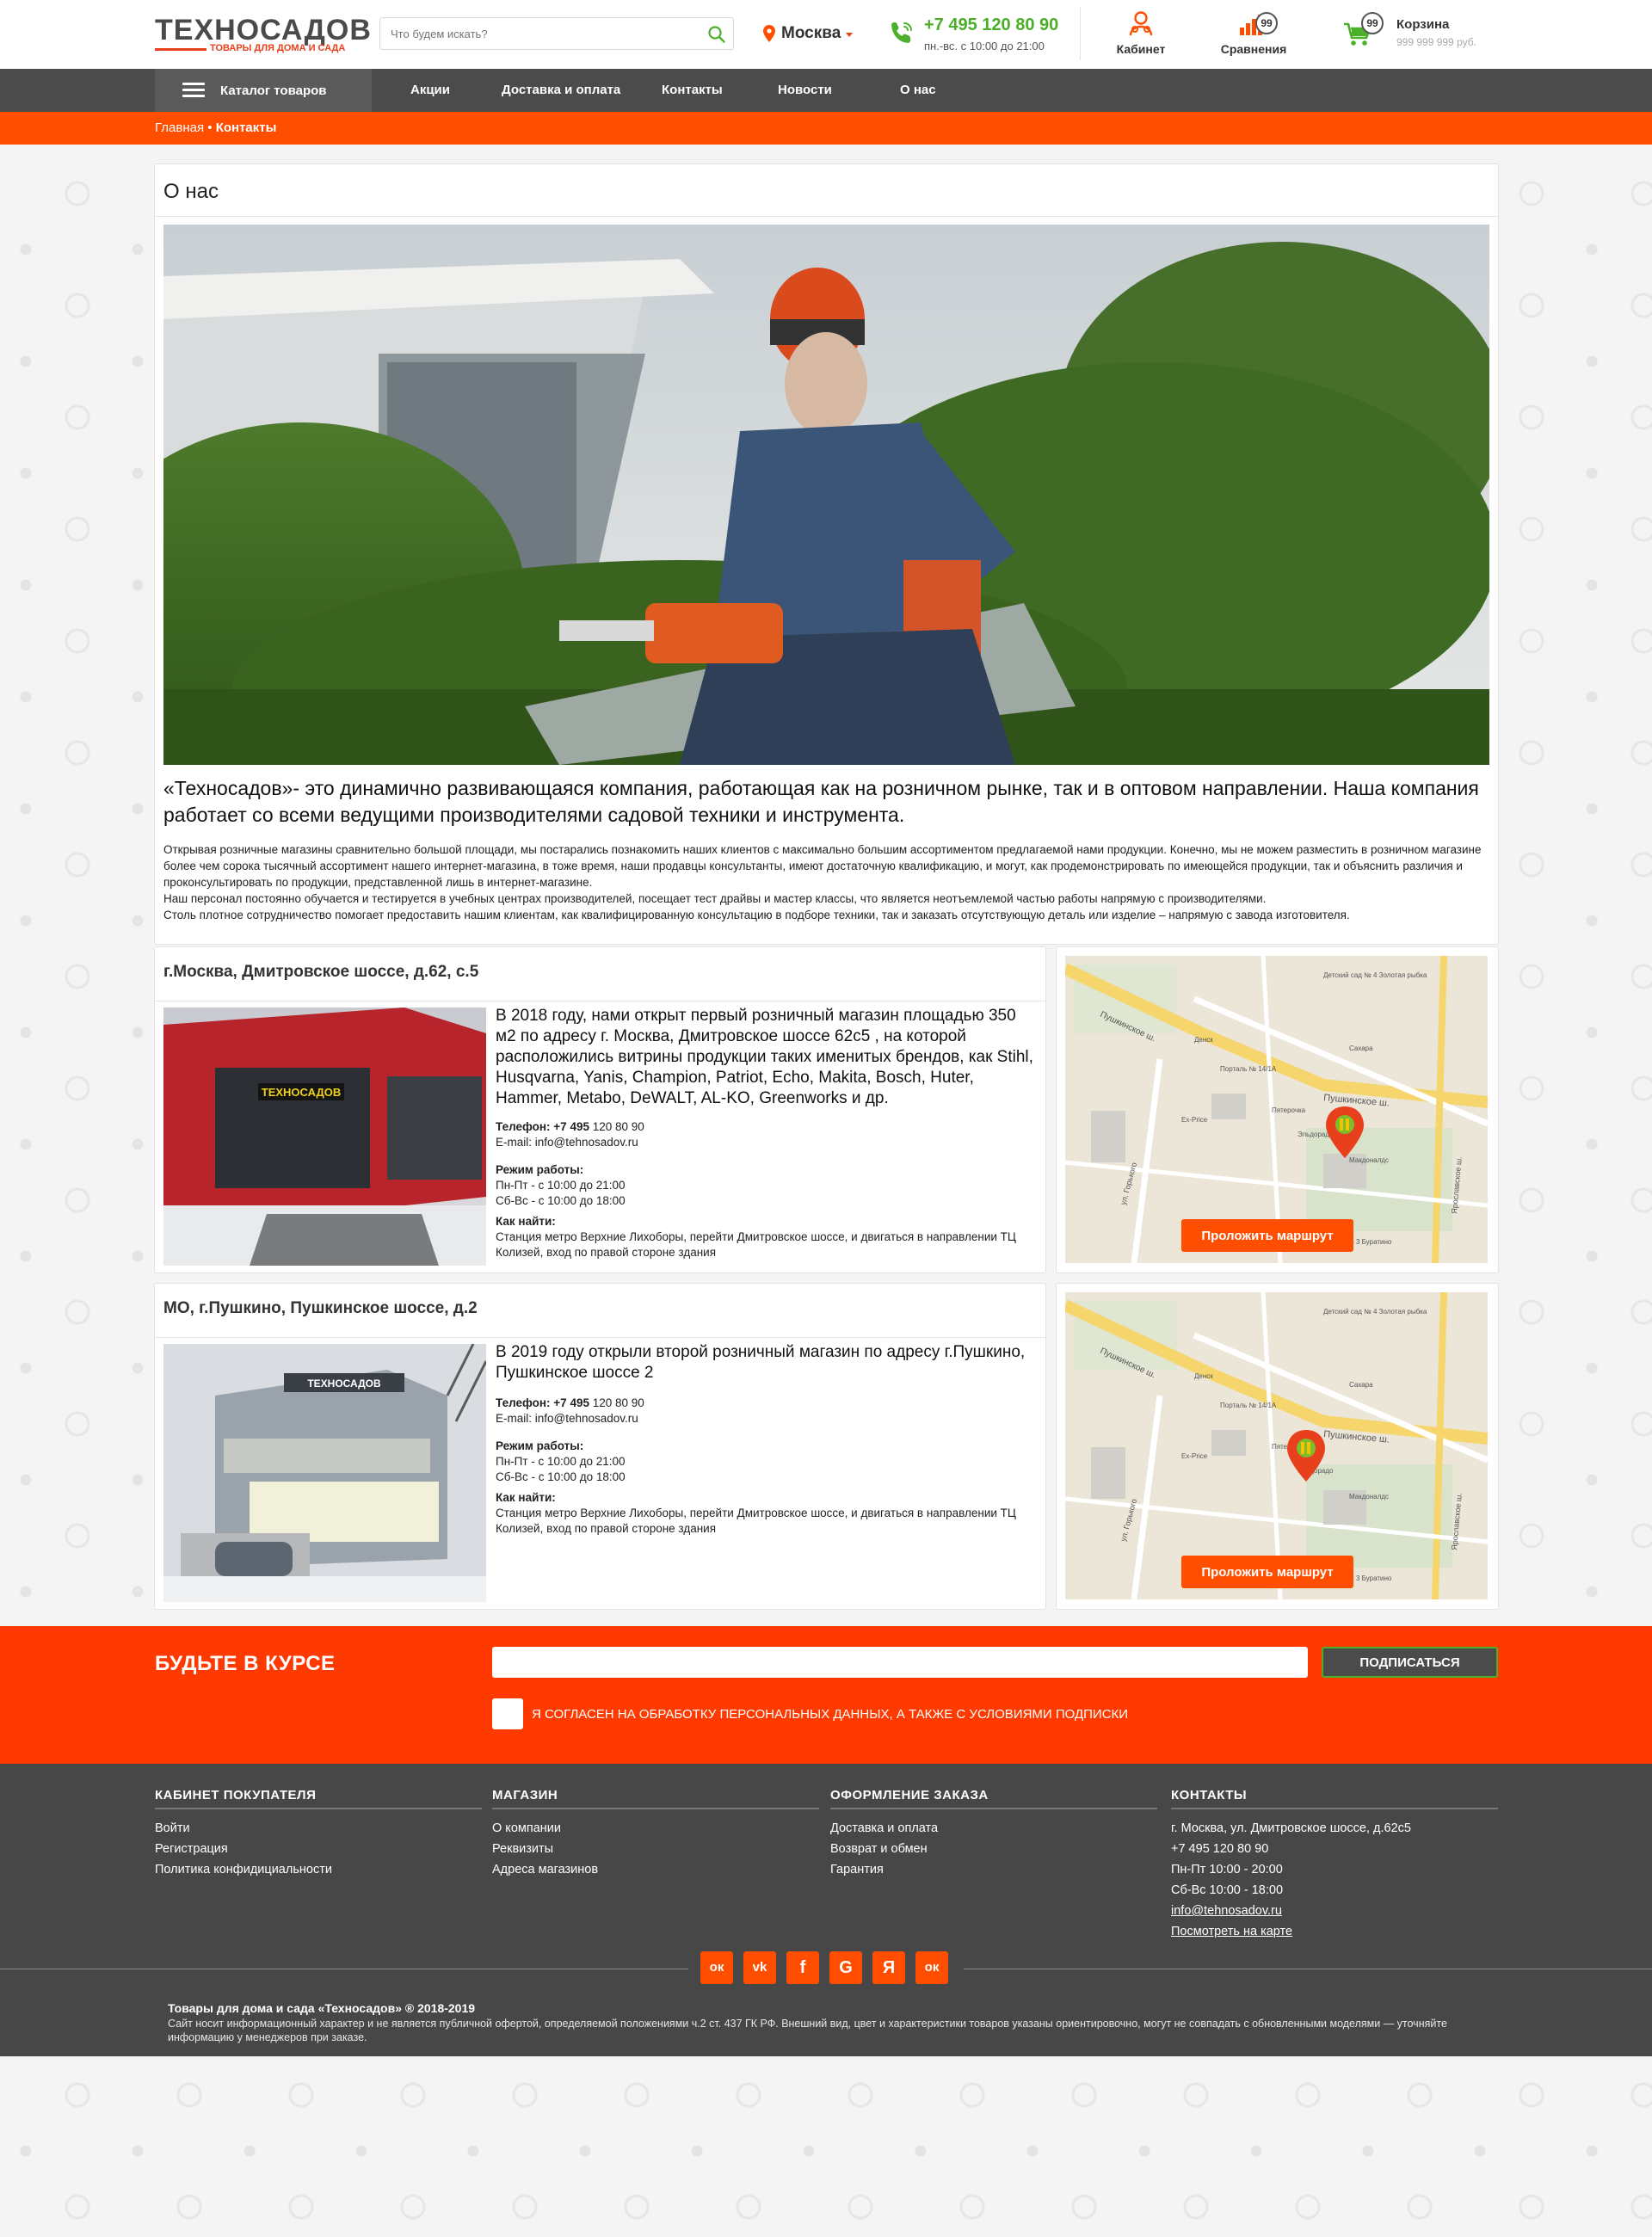 The width and height of the screenshot is (1652, 2237). I want to click on footer-link-company: О компании, so click(655, 1828).